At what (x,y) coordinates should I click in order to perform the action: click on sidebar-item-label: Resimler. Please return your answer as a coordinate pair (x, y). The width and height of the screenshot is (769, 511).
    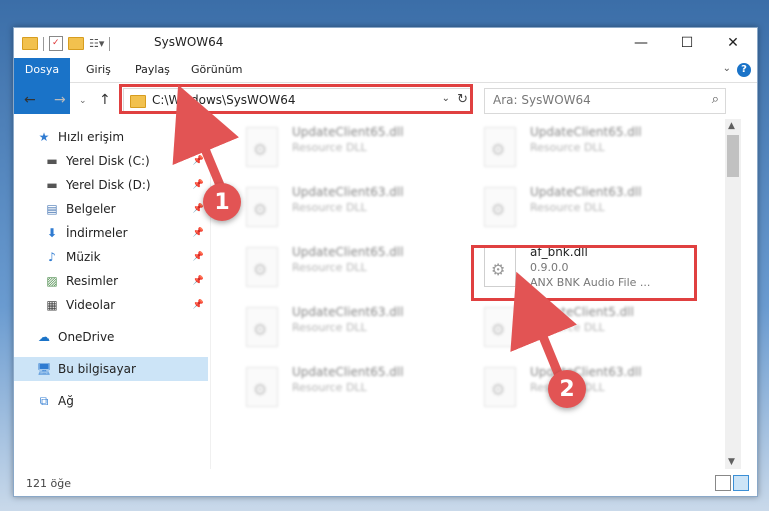
    Looking at the image, I should click on (92, 281).